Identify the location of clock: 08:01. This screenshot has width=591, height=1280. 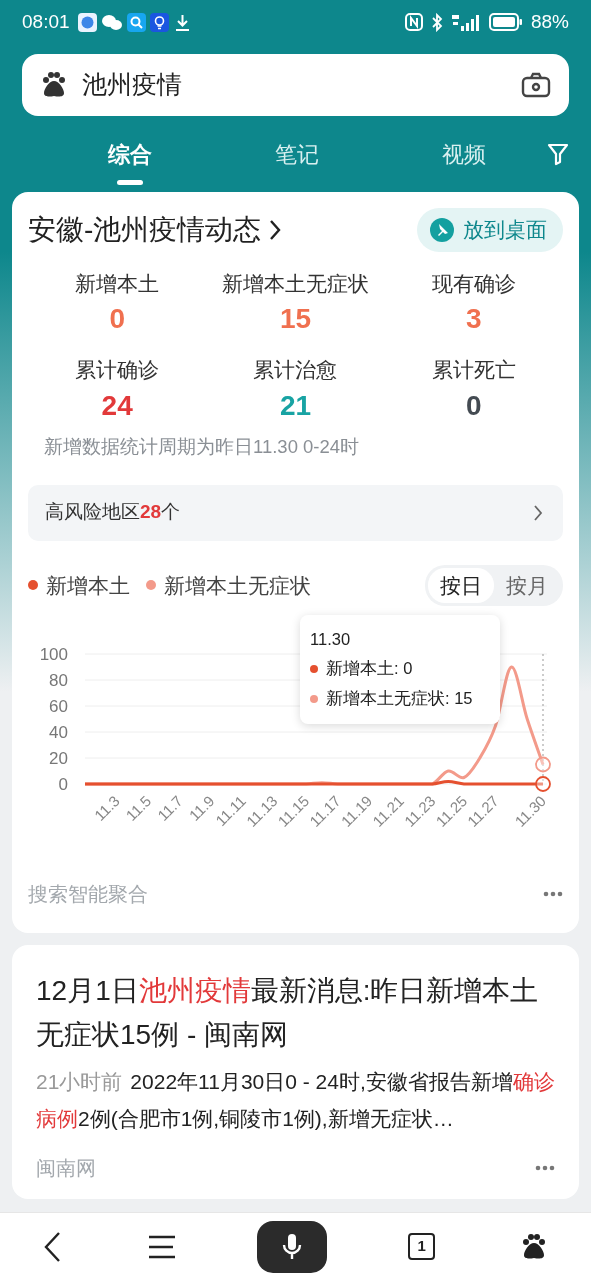
(46, 21).